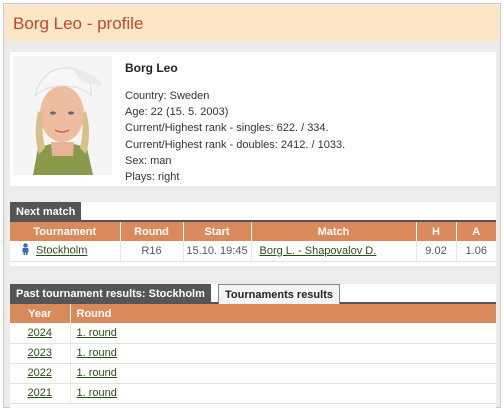  I want to click on table-row: 2024 1. round, so click(253, 333).